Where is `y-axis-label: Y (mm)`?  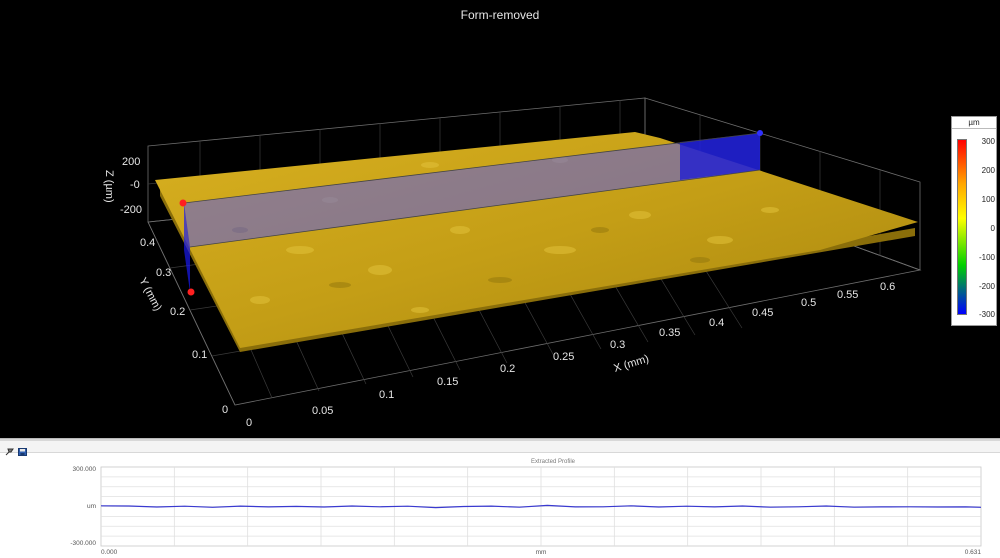 y-axis-label: Y (mm) is located at coordinates (149, 294).